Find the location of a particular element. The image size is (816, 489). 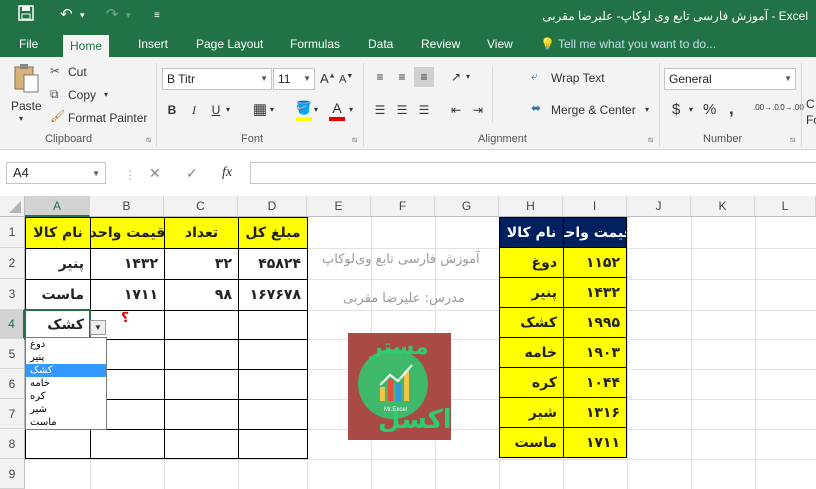

percent-button: % is located at coordinates (709, 109).